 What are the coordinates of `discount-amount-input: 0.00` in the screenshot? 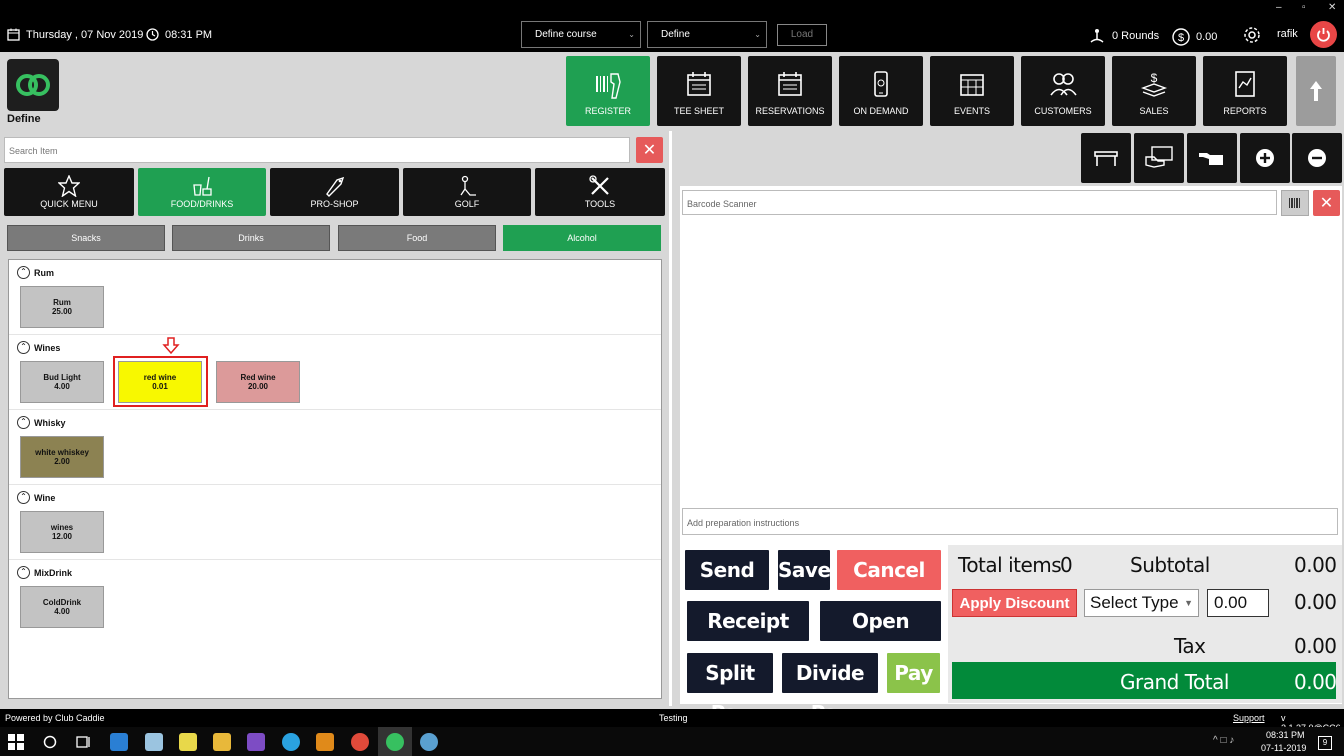 It's located at (1238, 603).